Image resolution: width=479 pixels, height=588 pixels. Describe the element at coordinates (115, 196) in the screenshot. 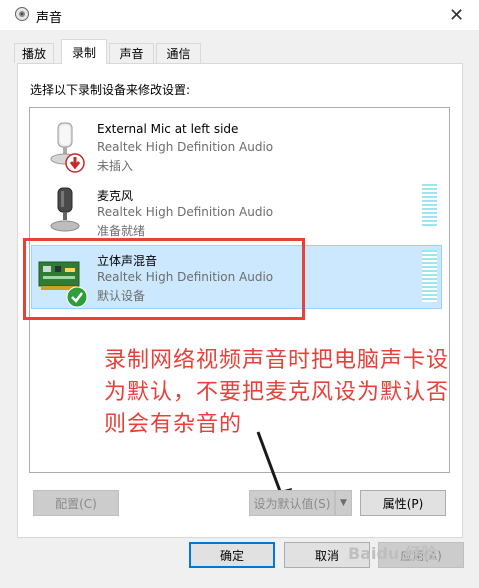

I see `device-name: 麦克风` at that location.